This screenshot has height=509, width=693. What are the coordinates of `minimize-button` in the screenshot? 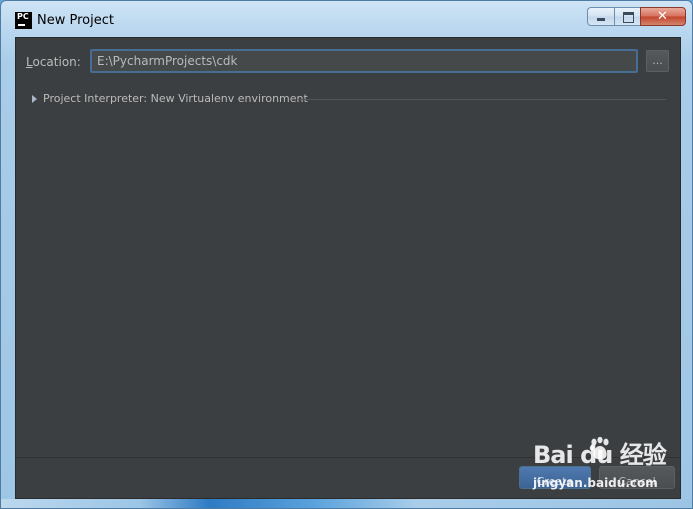 It's located at (600, 16).